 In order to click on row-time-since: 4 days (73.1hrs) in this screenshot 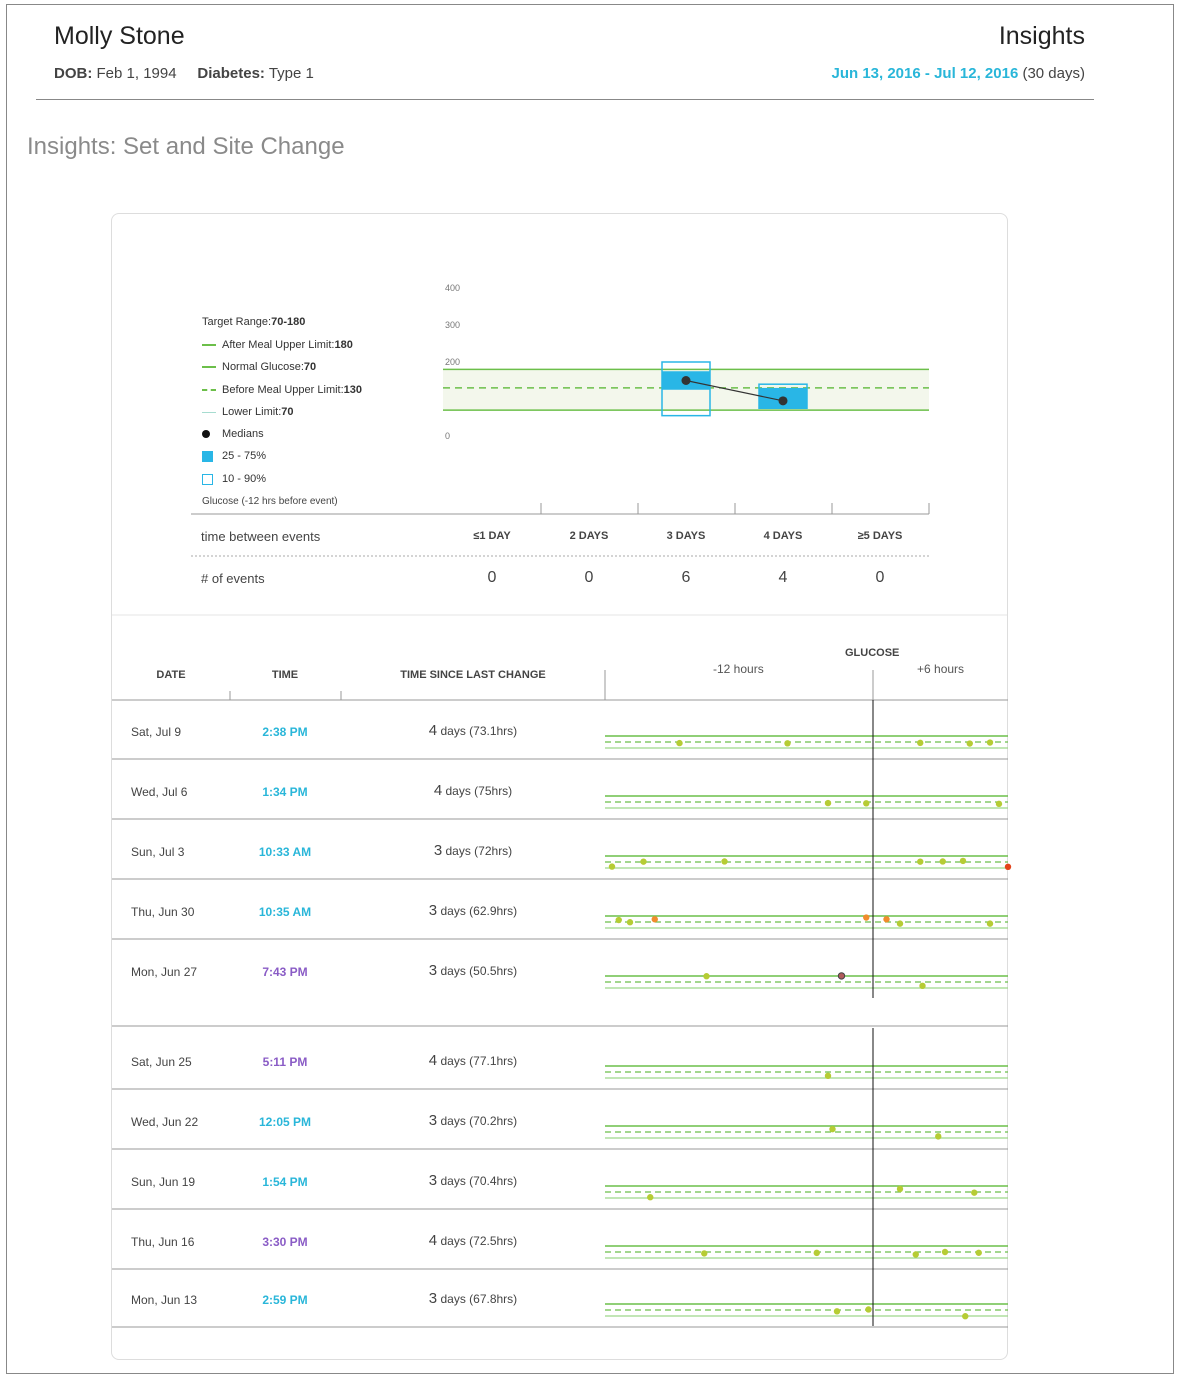, I will do `click(473, 730)`.